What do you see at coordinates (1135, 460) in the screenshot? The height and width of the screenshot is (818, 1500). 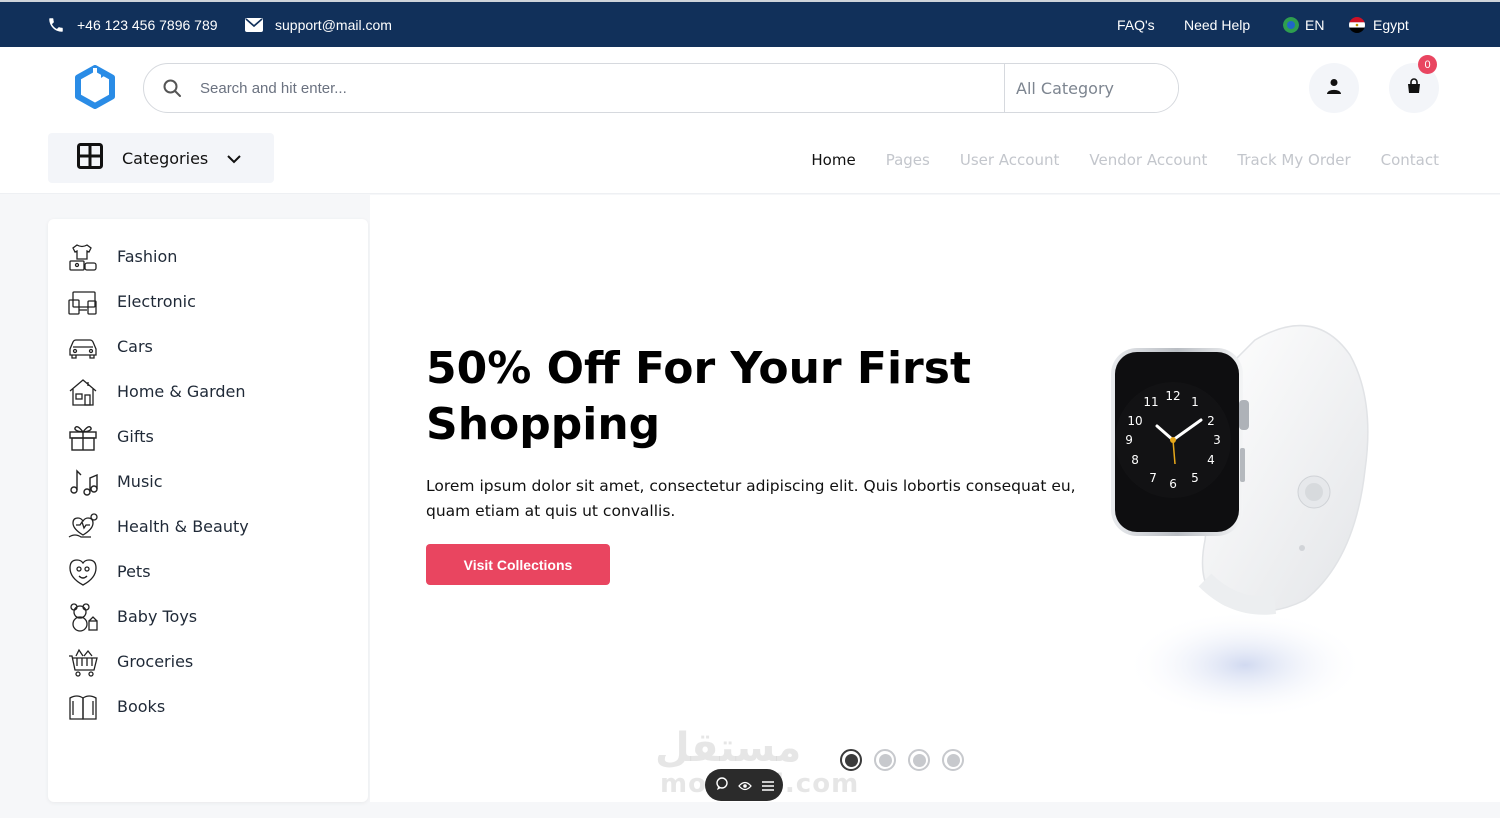 I see `svg-text: 8` at bounding box center [1135, 460].